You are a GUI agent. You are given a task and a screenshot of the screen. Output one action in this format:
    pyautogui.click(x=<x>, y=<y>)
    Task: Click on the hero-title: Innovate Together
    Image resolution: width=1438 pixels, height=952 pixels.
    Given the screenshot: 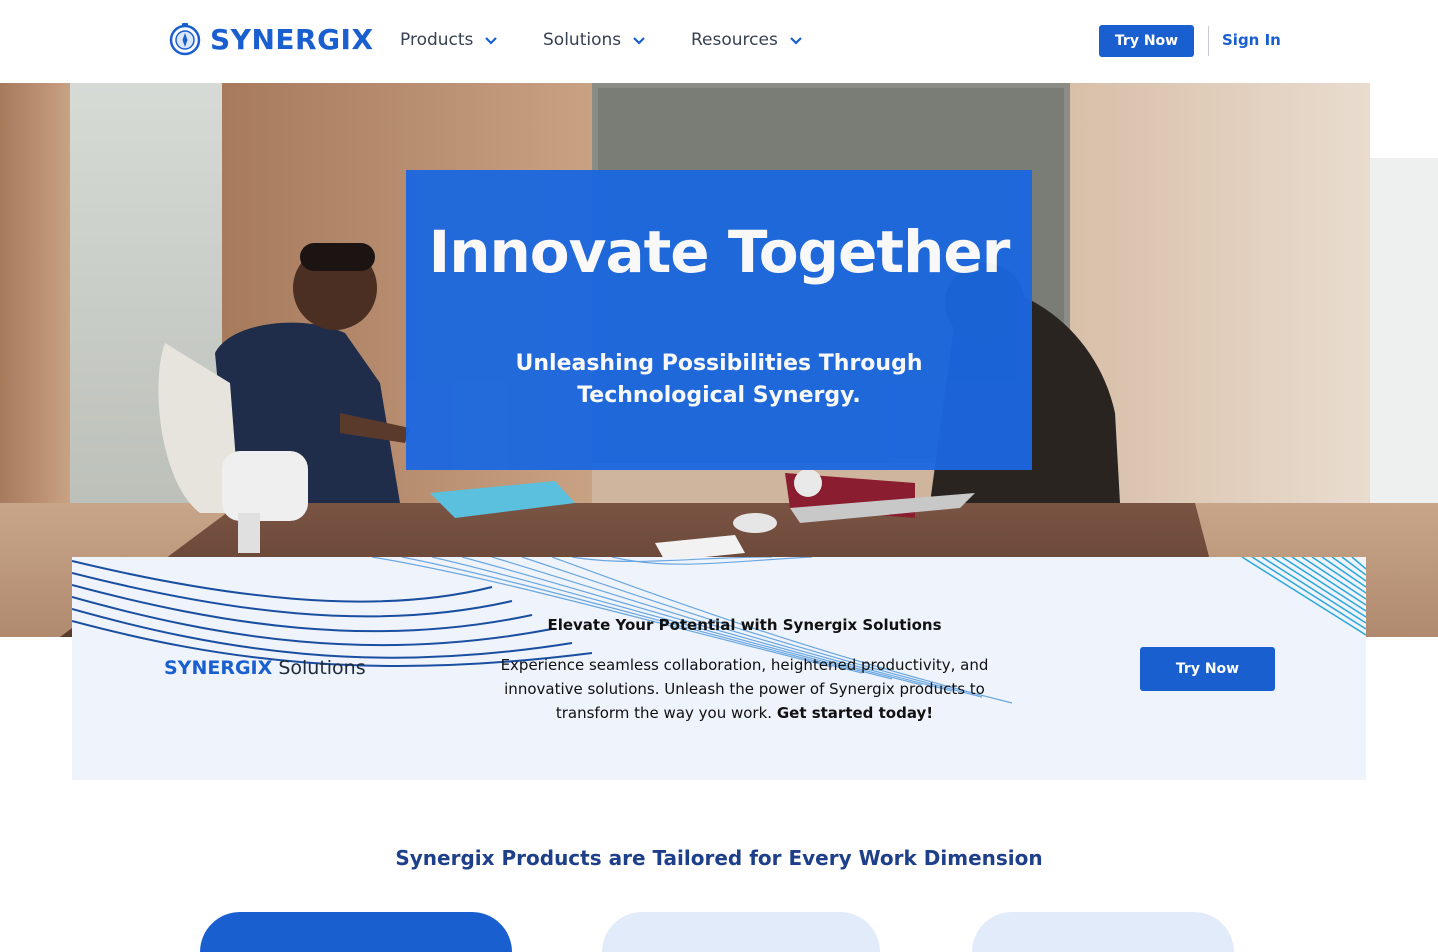 What is the action you would take?
    pyautogui.click(x=719, y=252)
    